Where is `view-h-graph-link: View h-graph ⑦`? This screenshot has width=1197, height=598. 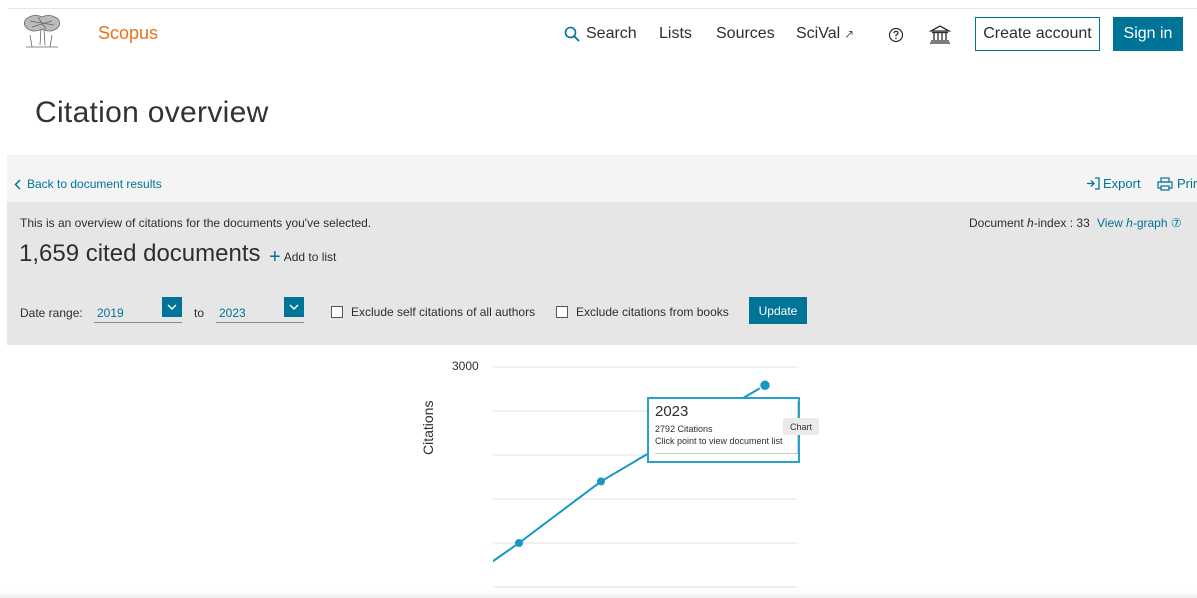 view-h-graph-link: View h-graph ⑦ is located at coordinates (1139, 223).